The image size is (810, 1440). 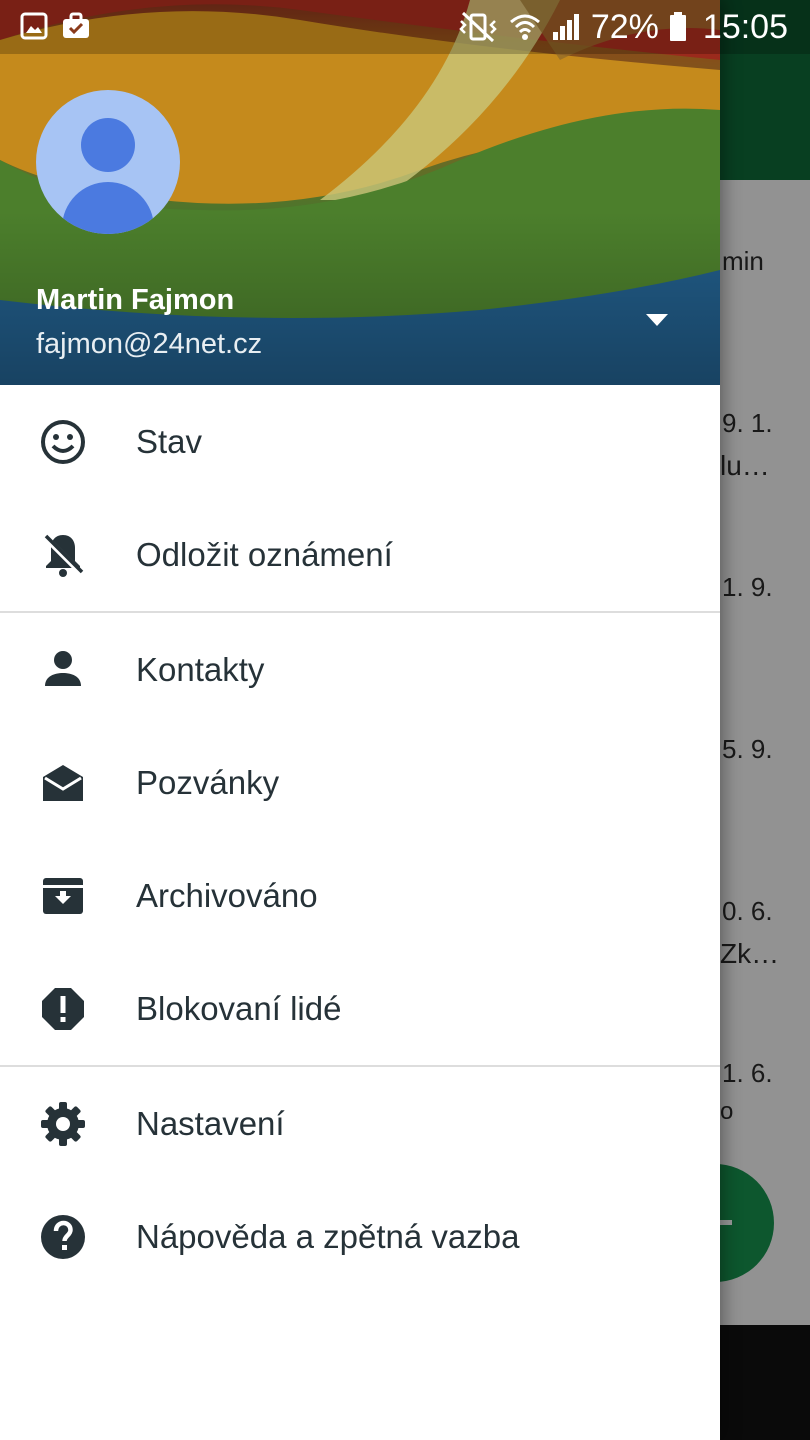 What do you see at coordinates (405, 27) in the screenshot?
I see `status-bar: 72% 15:05` at bounding box center [405, 27].